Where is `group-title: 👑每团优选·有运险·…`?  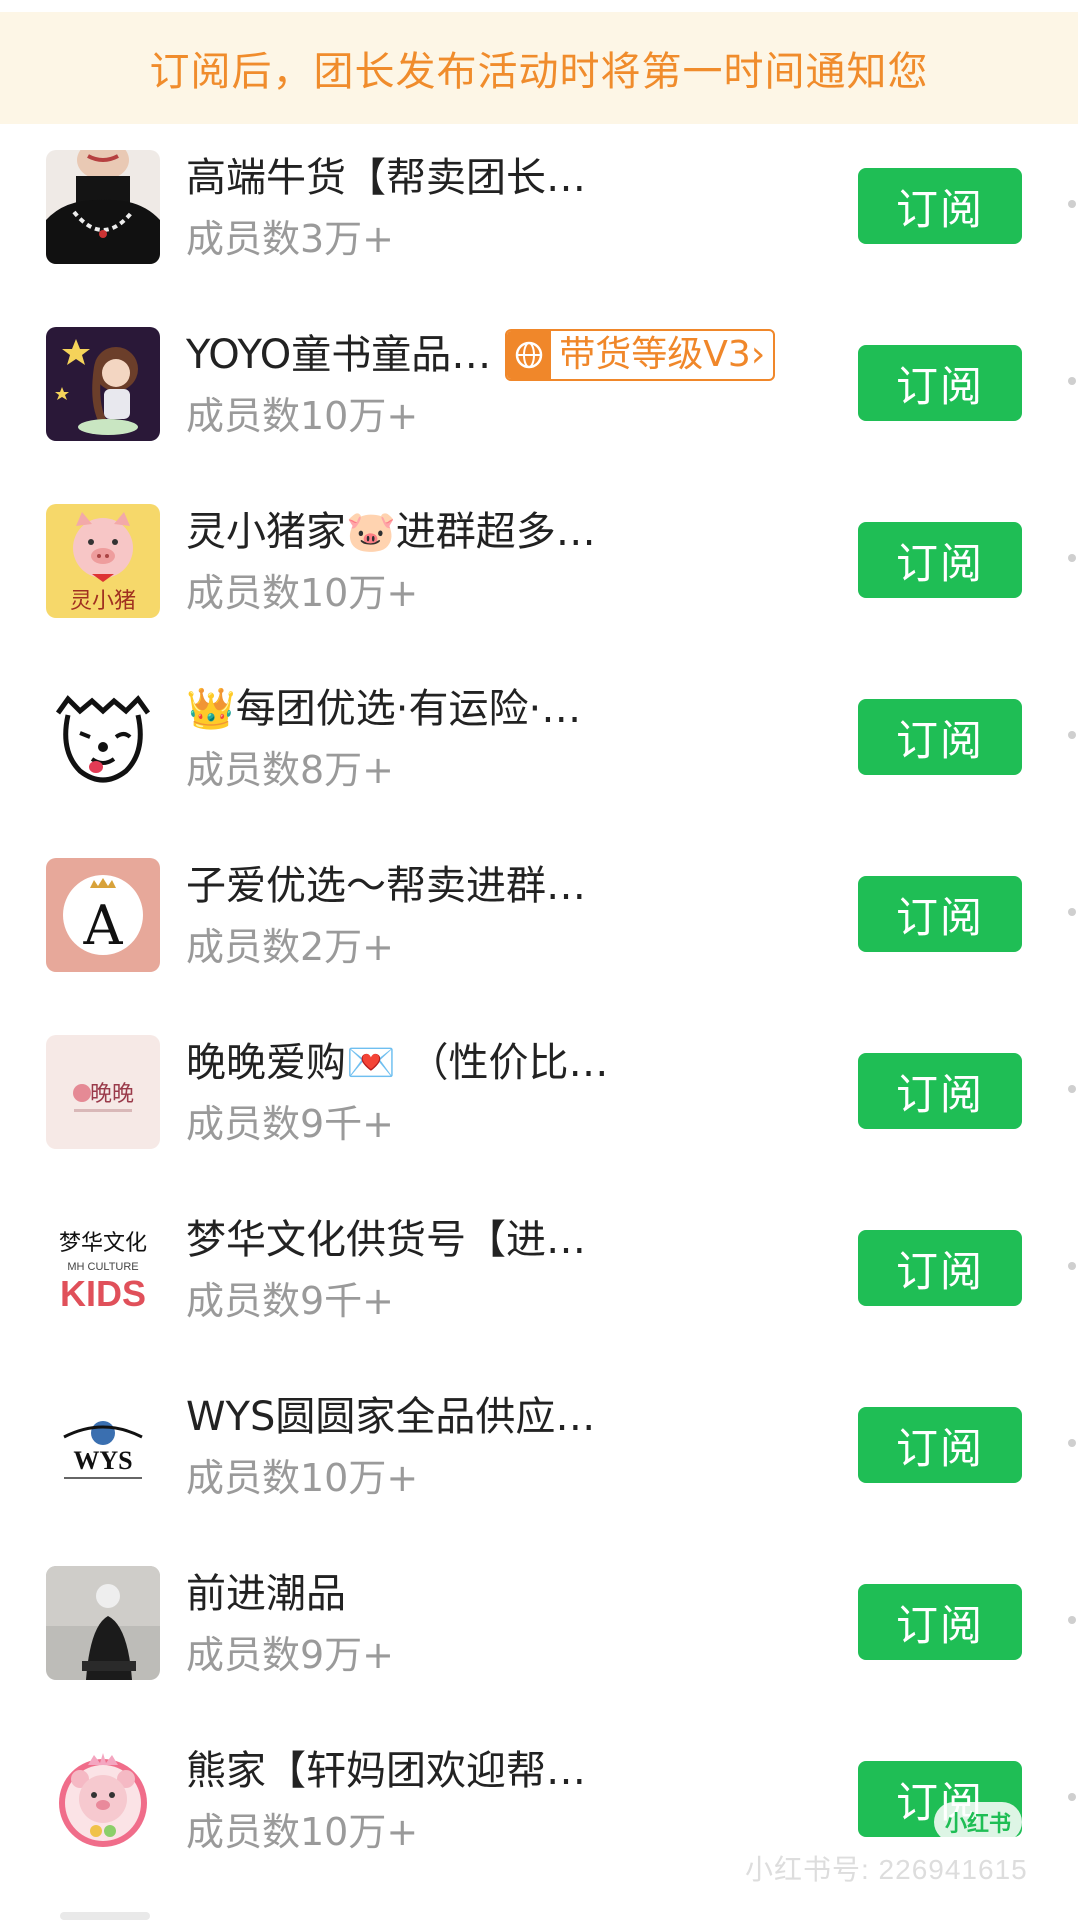 group-title: 👑每团优选·有运险·… is located at coordinates (384, 709).